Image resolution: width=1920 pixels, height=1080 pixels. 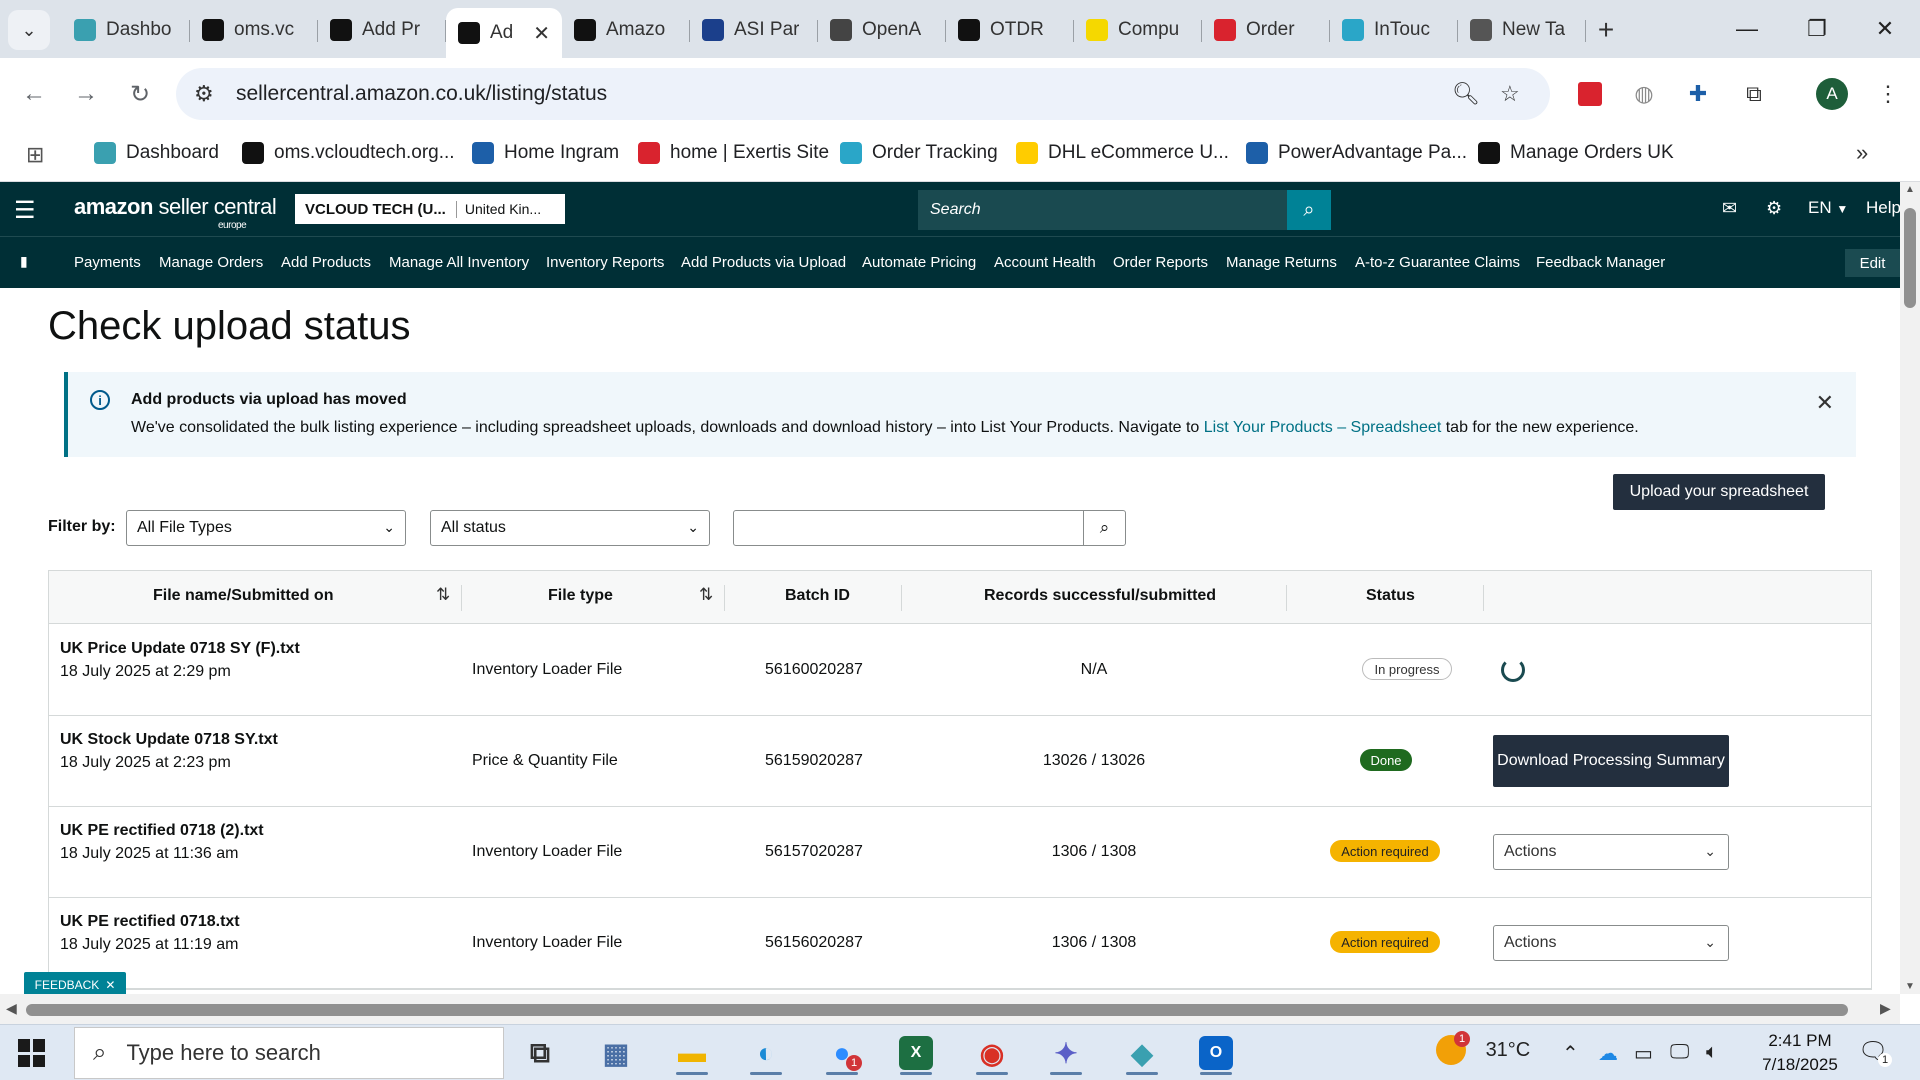 What do you see at coordinates (24, 261) in the screenshot?
I see `bookmark-icon: ▮` at bounding box center [24, 261].